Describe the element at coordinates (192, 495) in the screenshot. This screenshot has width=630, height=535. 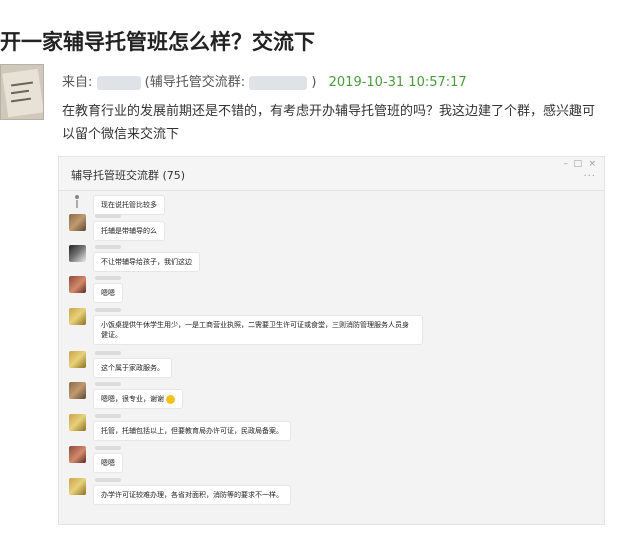
I see `message-bubble: 办学许可证较难办理，各省对面积，消防等的要求不一样。` at that location.